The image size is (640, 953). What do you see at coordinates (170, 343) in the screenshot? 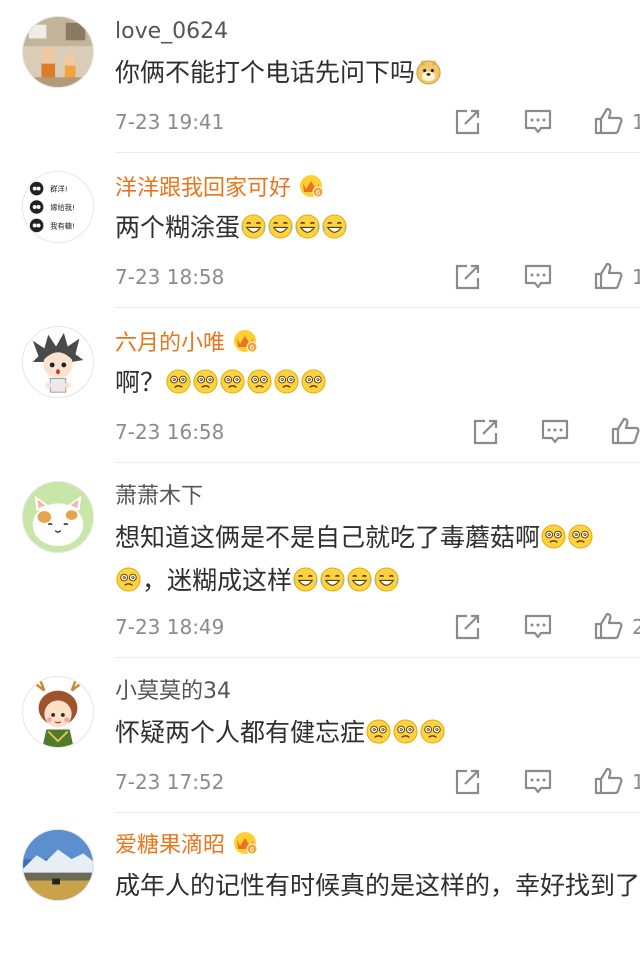
I see `username-text: 六月的小唯` at bounding box center [170, 343].